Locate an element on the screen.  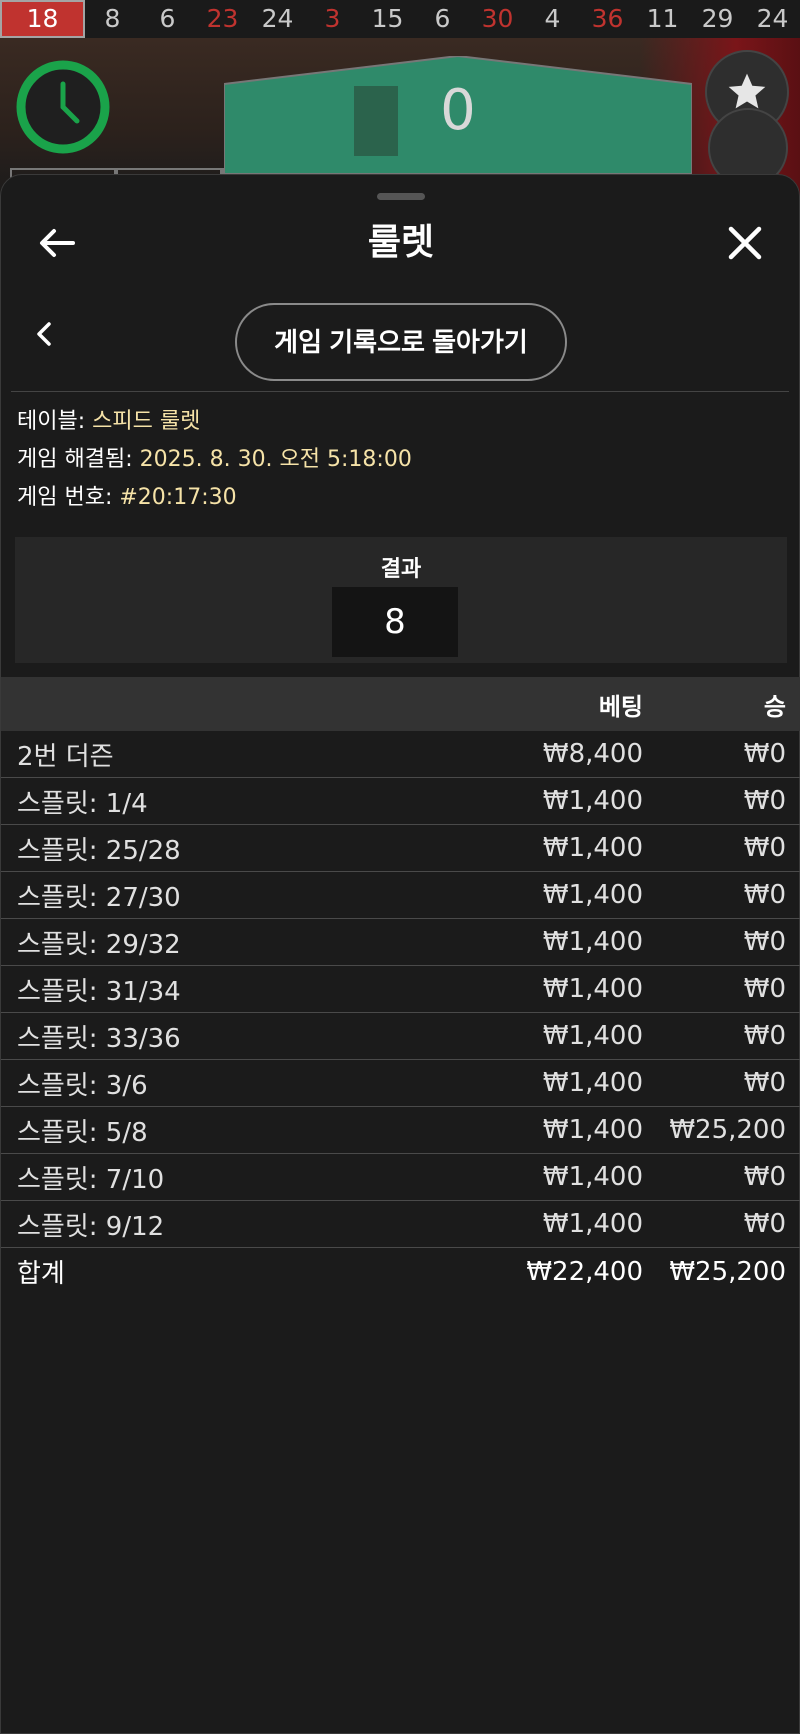
result-panel: 결과 8 is located at coordinates (401, 600).